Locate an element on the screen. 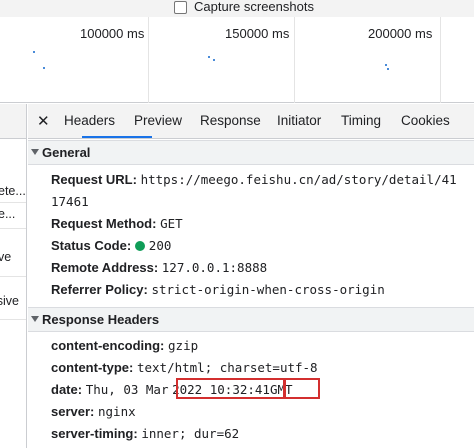  header-key: server-timing: is located at coordinates (94, 433).